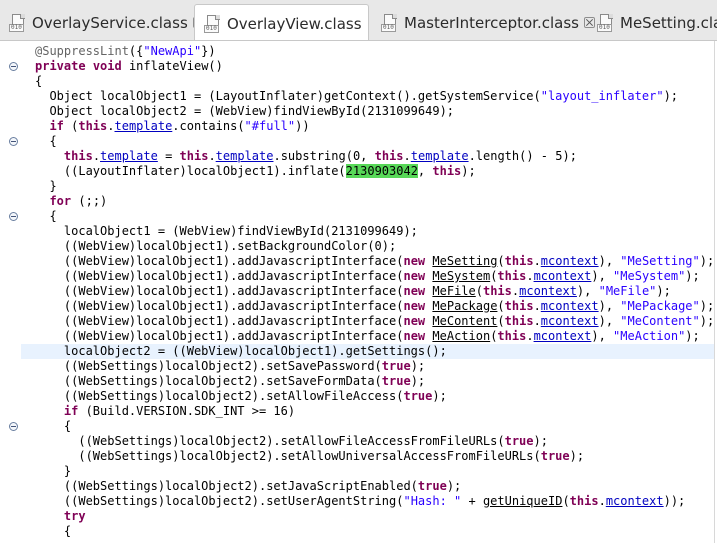  Describe the element at coordinates (374, 411) in the screenshot. I see `code-line: if (Build.VERSION.SDK_INT >= 16)` at that location.